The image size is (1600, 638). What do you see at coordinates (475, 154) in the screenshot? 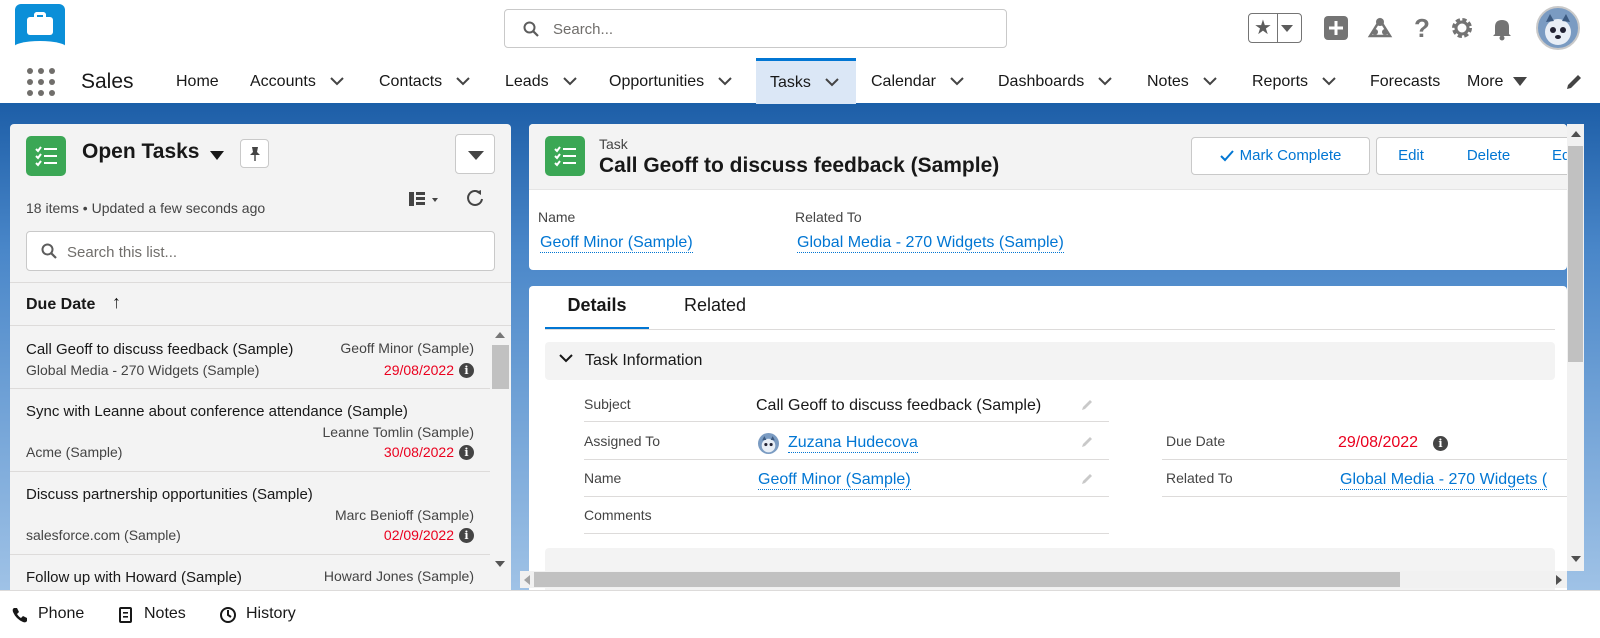
I see `list-view-controls-button` at bounding box center [475, 154].